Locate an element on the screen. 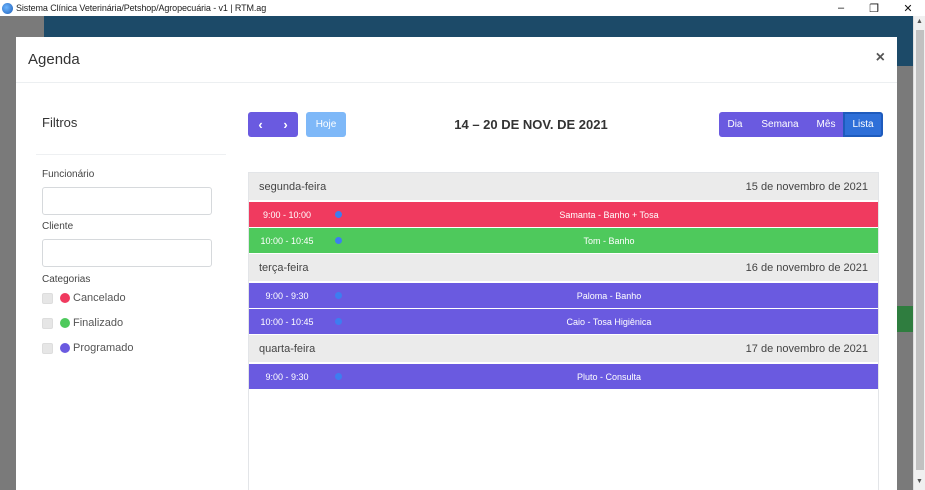  next-week-button: › is located at coordinates (285, 124).